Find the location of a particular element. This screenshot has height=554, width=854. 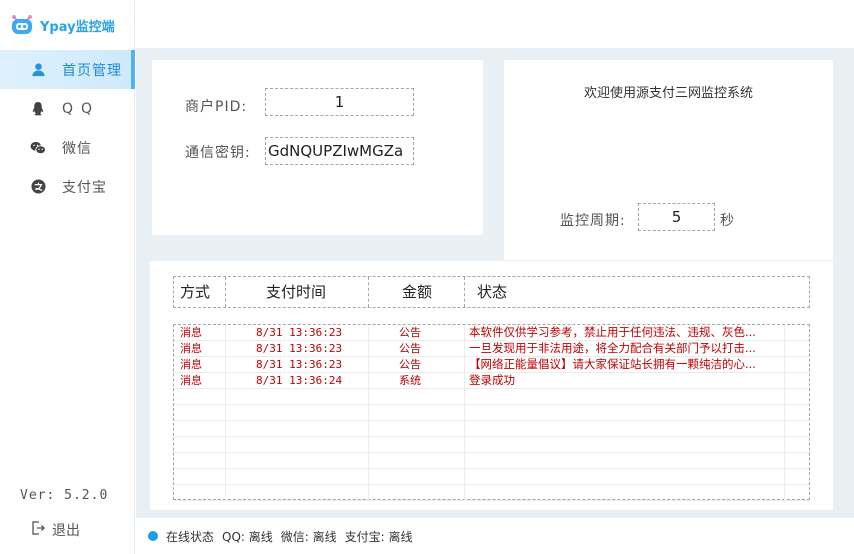

alipay-status: 支付宝: 离线 is located at coordinates (378, 536).